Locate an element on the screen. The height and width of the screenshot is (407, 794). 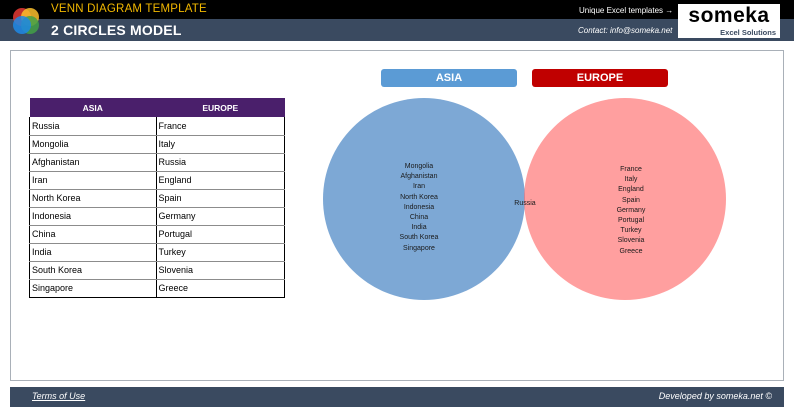
table-cell: Afghanistan is located at coordinates (93, 162).